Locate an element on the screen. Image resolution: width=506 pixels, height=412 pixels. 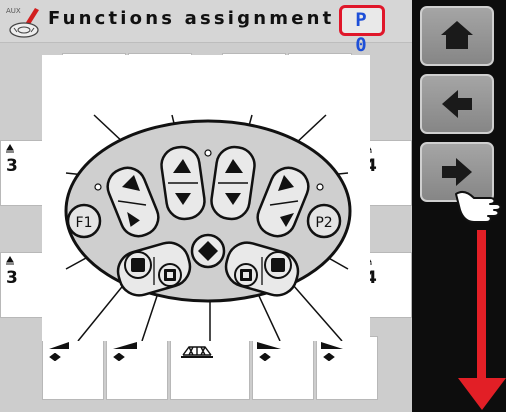
f1-label: F1 is located at coordinates (84, 223).